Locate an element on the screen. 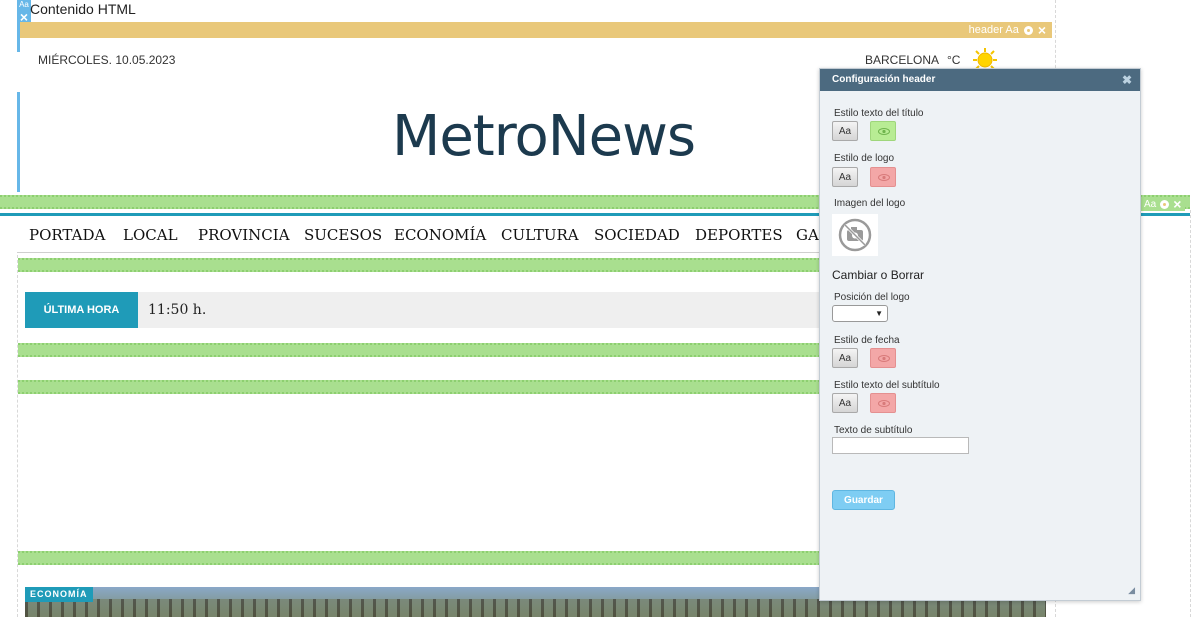 The image size is (1199, 617). close-icon: ✖ is located at coordinates (1127, 80).